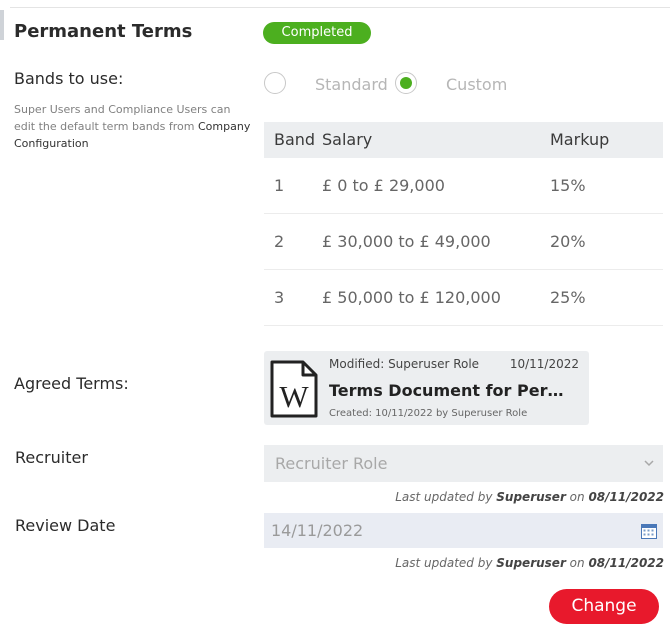  What do you see at coordinates (279, 241) in the screenshot?
I see `cell-band: 2` at bounding box center [279, 241].